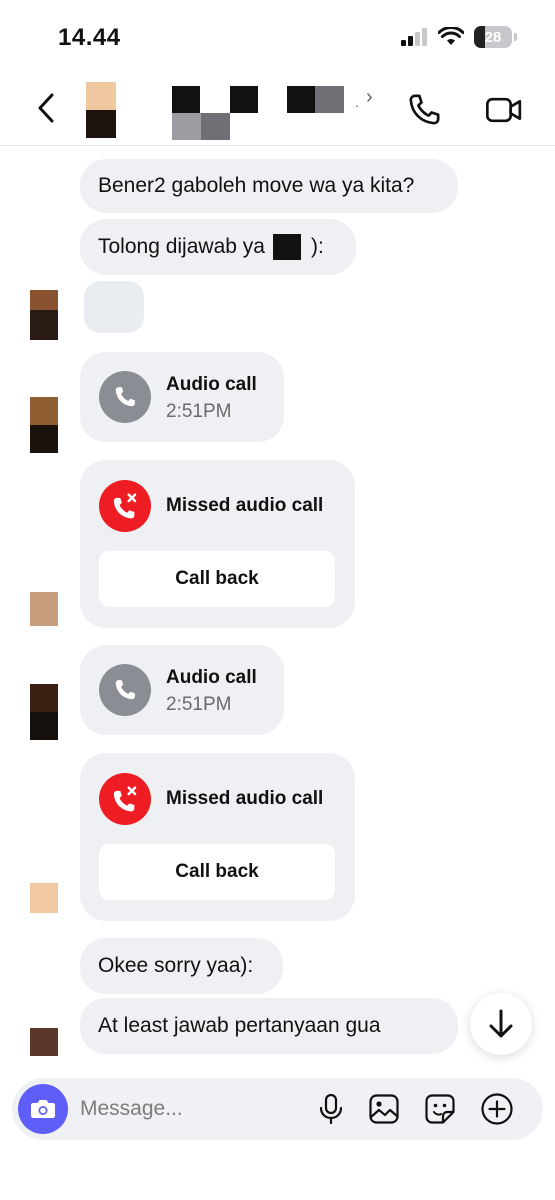 This screenshot has height=1200, width=555. I want to click on scroll-to-bottom-button, so click(501, 1024).